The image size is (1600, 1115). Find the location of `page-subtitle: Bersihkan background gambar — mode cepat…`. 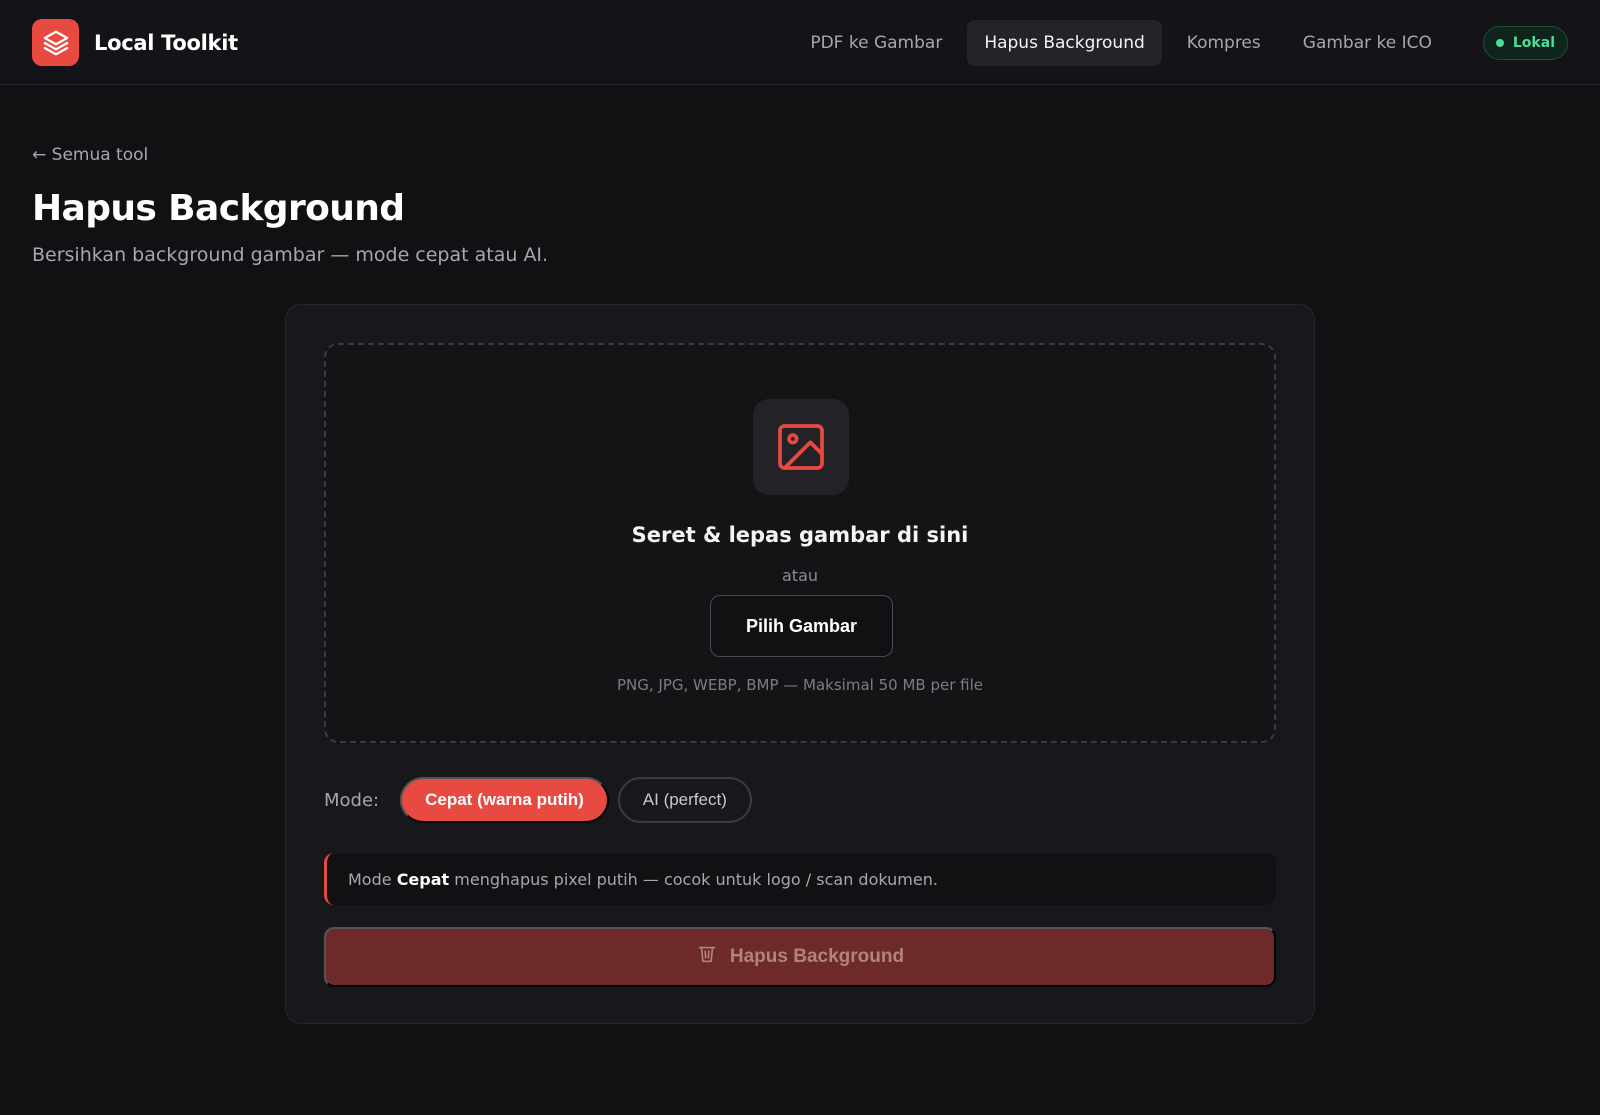

page-subtitle: Bersihkan background gambar — mode cepat… is located at coordinates (290, 255).